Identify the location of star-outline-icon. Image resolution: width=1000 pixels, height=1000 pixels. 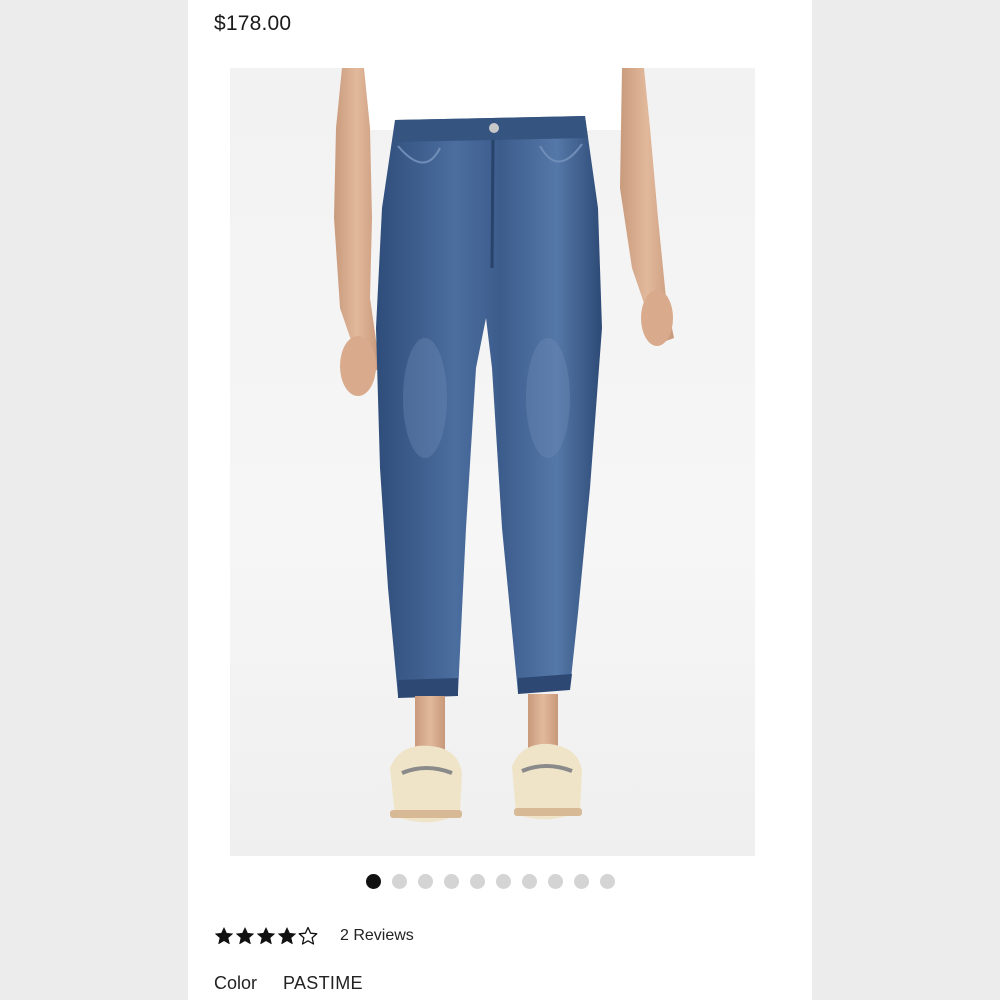
(308, 935).